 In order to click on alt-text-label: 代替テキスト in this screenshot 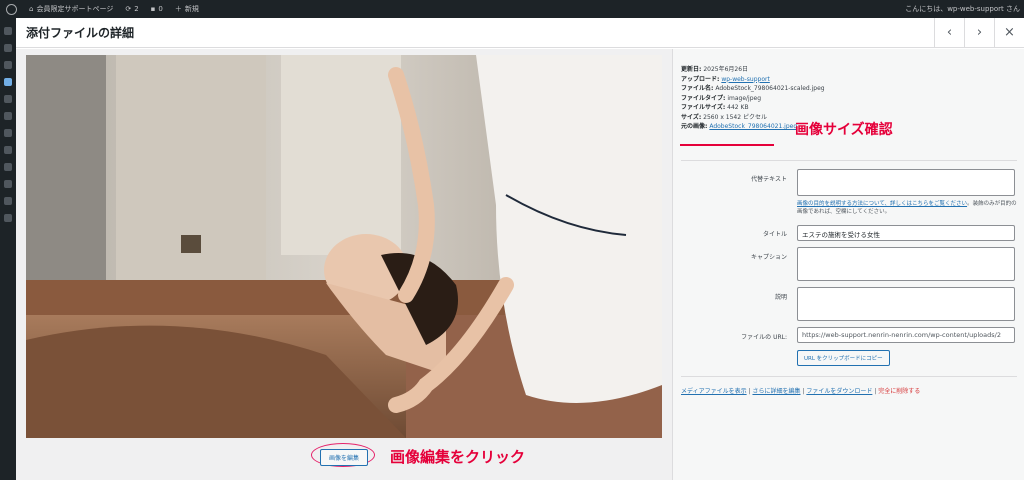, I will do `click(769, 179)`.